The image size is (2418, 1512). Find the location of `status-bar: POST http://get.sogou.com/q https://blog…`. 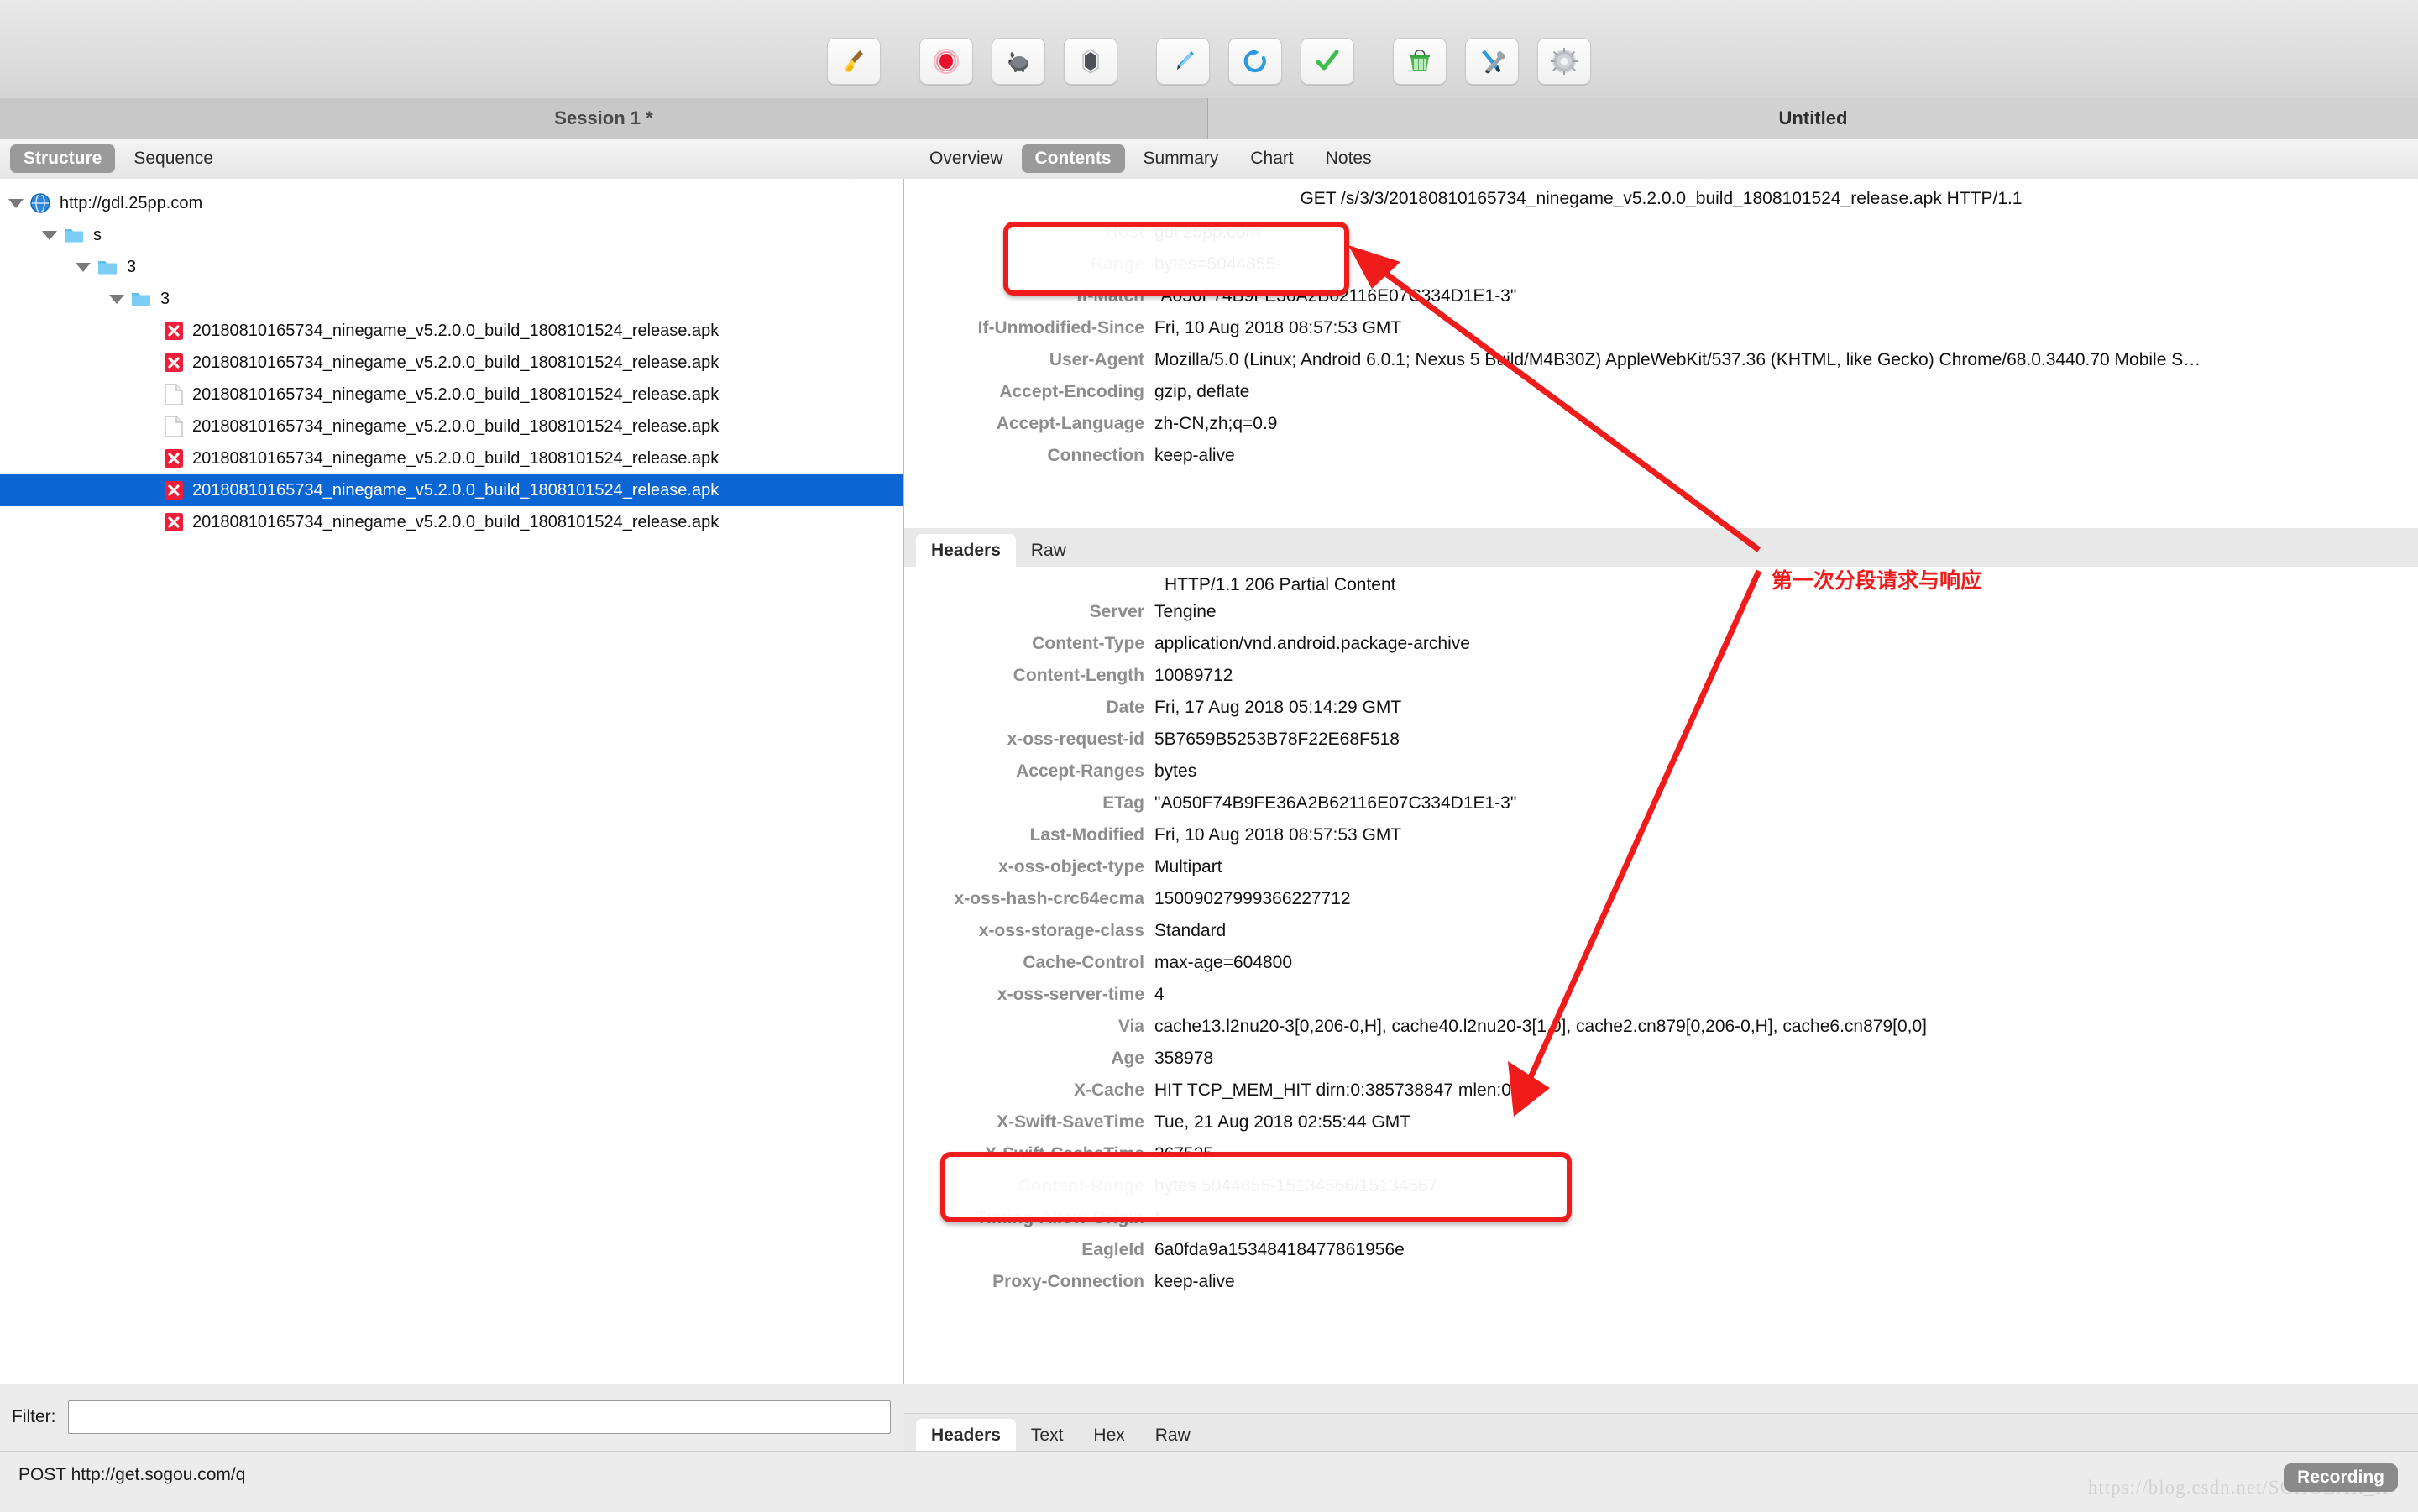

status-bar: POST http://get.sogou.com/q https://blog… is located at coordinates (1209, 1481).